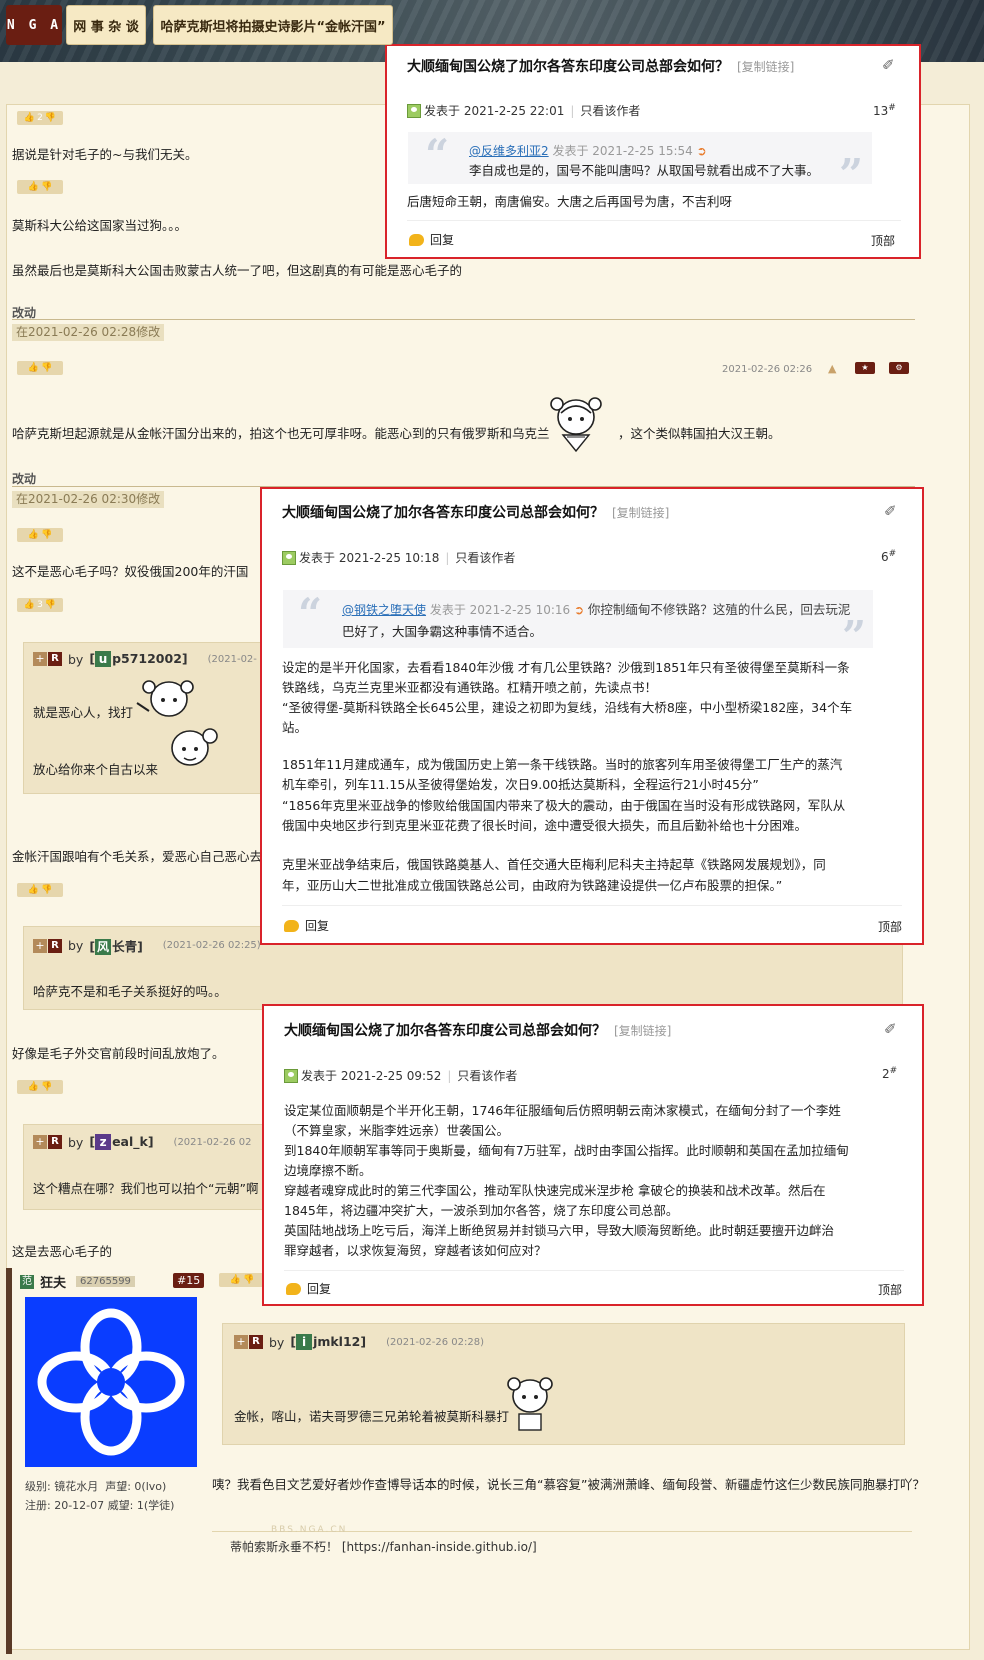 This screenshot has height=1660, width=984. Describe the element at coordinates (189, 1280) in the screenshot. I see `floor-number: #15` at that location.